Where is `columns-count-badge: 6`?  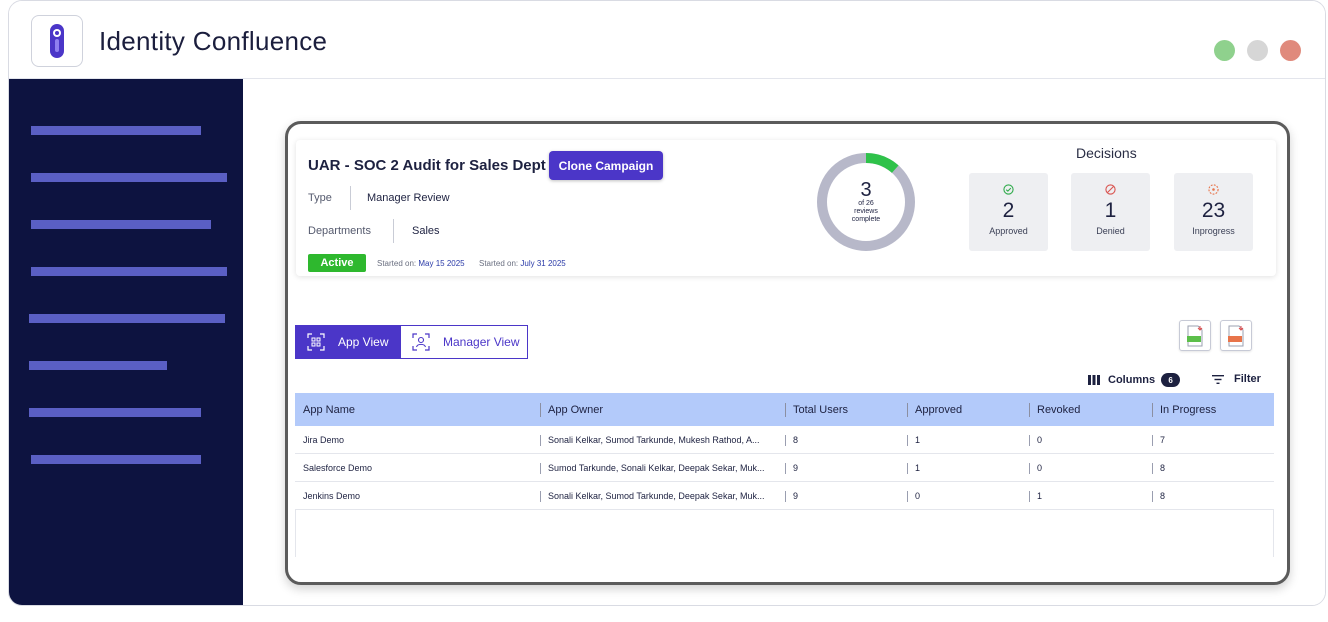 columns-count-badge: 6 is located at coordinates (1171, 380).